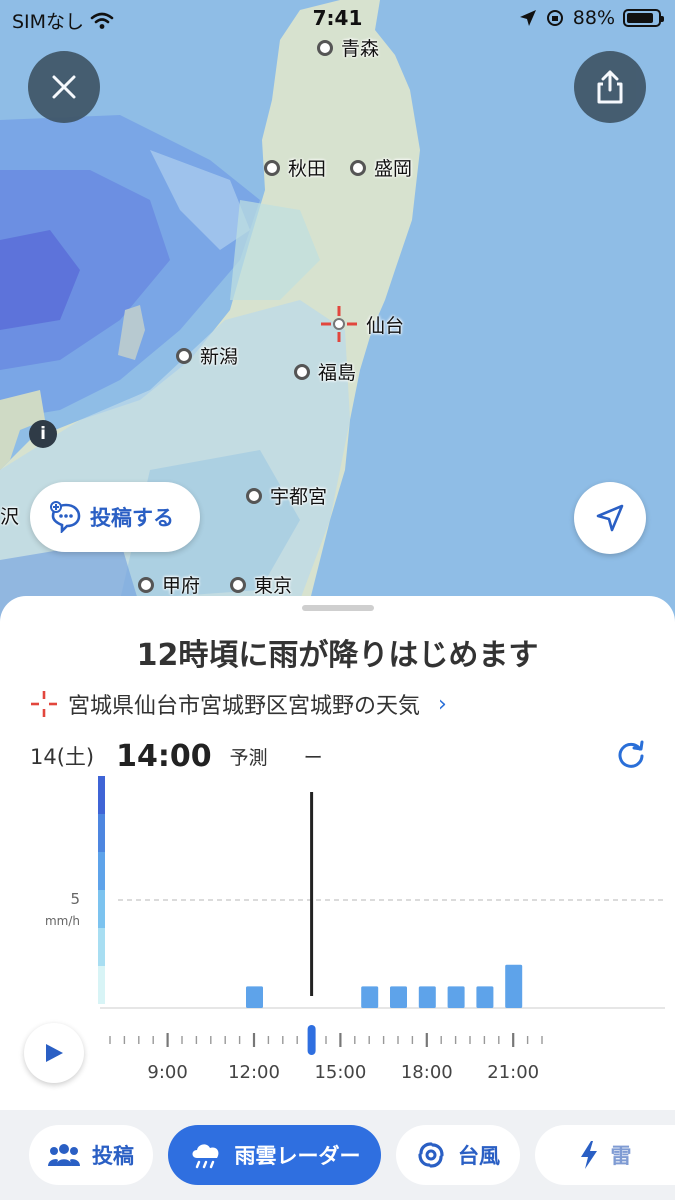  Describe the element at coordinates (91, 1155) in the screenshot. I see `tab-posts: 投稿` at that location.